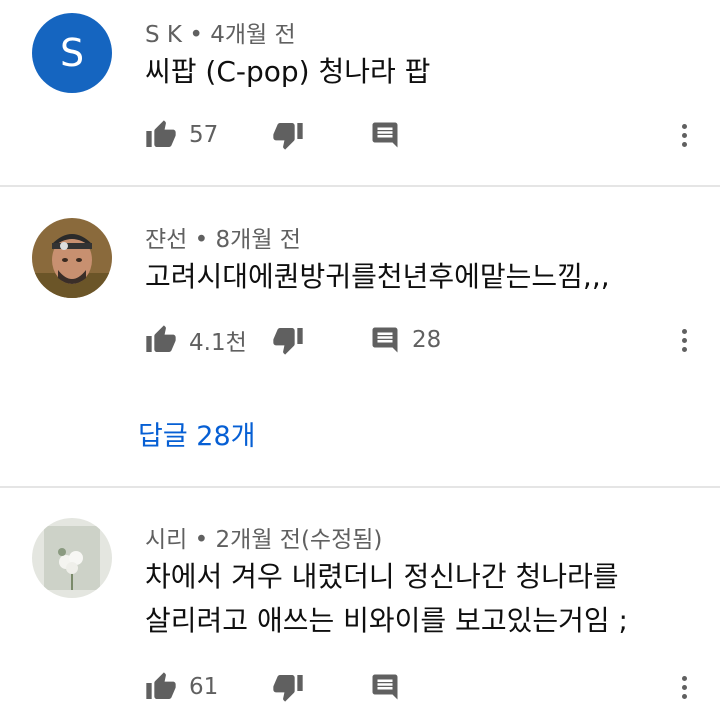 This screenshot has height=707, width=720. I want to click on comment-actions: 4.1천 28, so click(360, 340).